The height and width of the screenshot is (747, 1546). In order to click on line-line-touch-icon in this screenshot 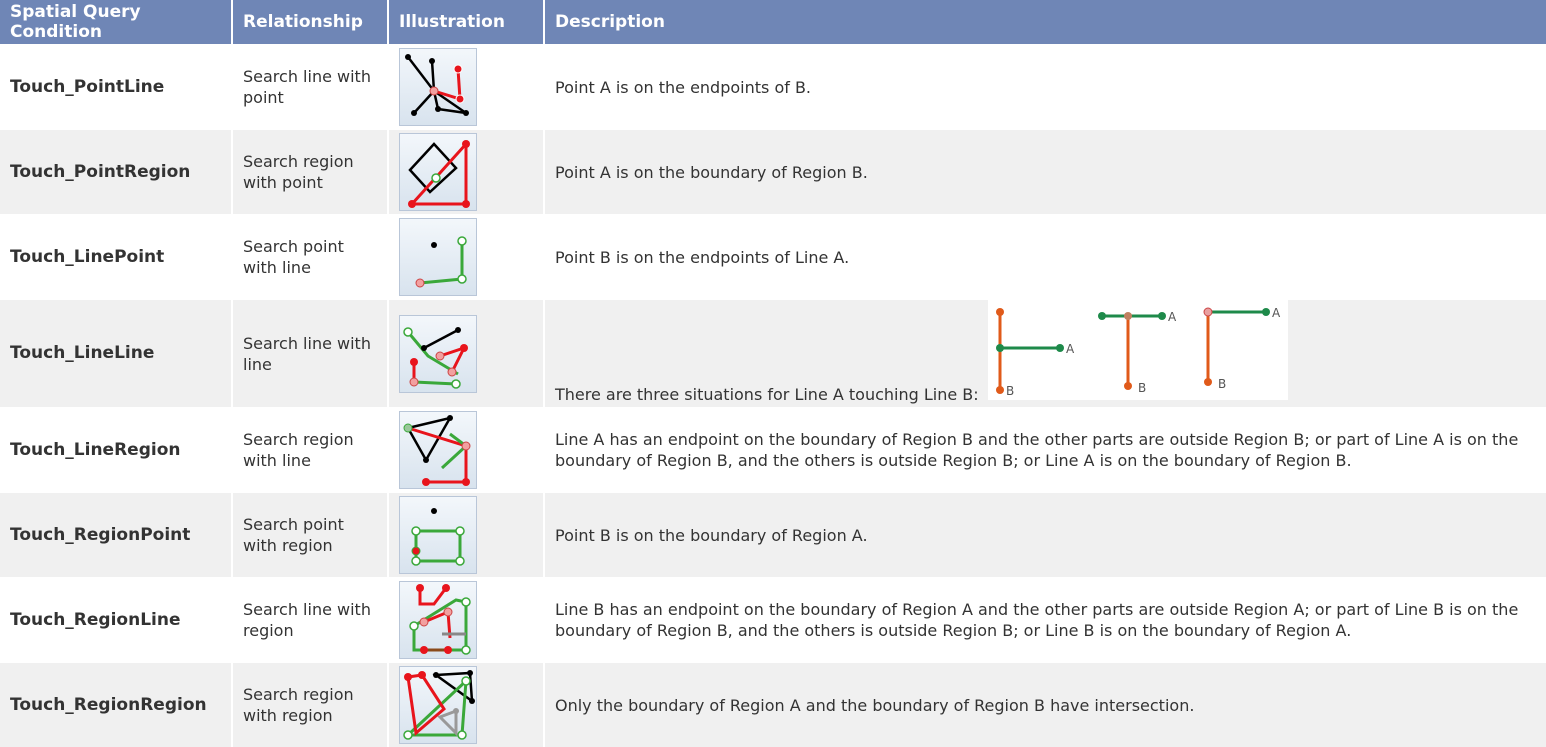, I will do `click(438, 353)`.